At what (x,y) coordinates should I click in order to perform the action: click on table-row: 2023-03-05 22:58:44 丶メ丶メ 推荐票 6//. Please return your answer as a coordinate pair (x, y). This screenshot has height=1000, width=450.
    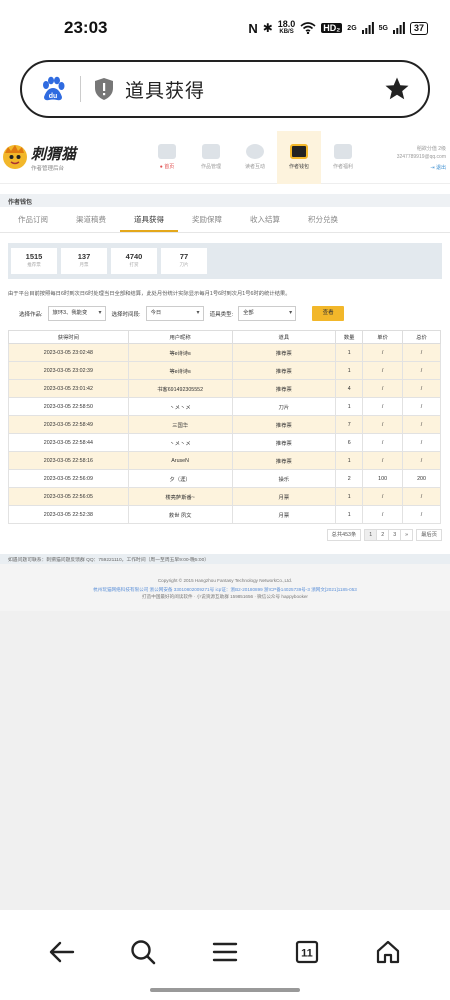
    Looking at the image, I should click on (224, 442).